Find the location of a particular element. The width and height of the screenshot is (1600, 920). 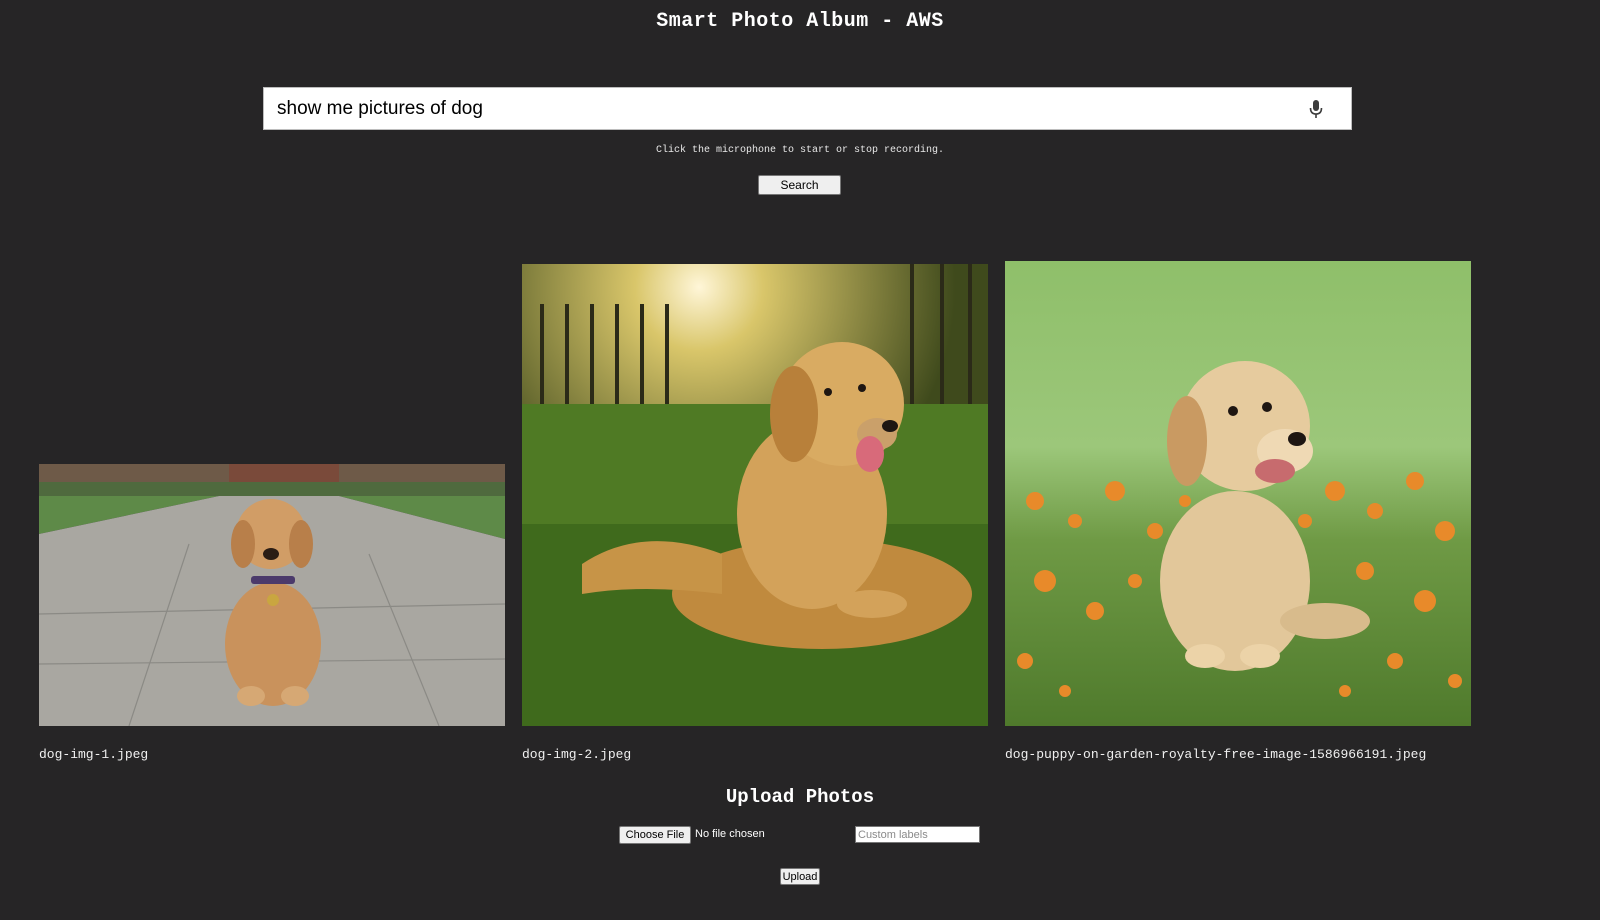

photo-filename-2: dog-img-2.jpeg is located at coordinates (577, 754).